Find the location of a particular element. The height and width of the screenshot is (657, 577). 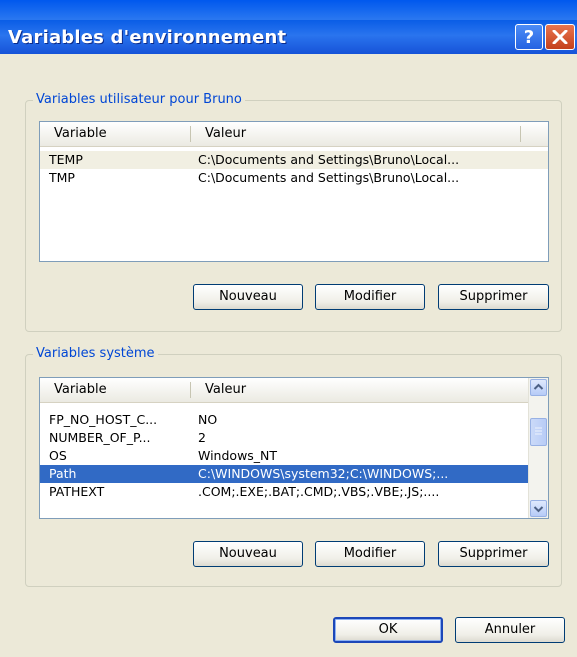

scroll-down-button is located at coordinates (538, 508).